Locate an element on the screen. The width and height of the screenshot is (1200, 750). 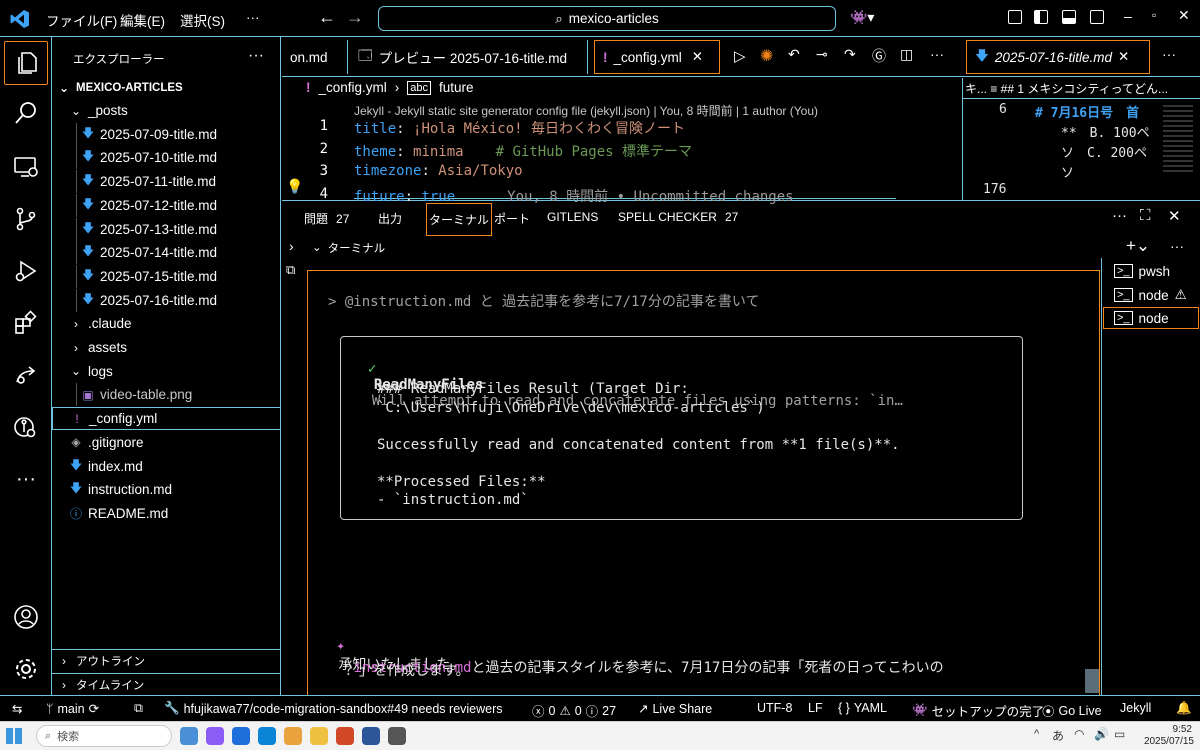
branch-indicator: ᛘ main ⟳ is located at coordinates (72, 709).